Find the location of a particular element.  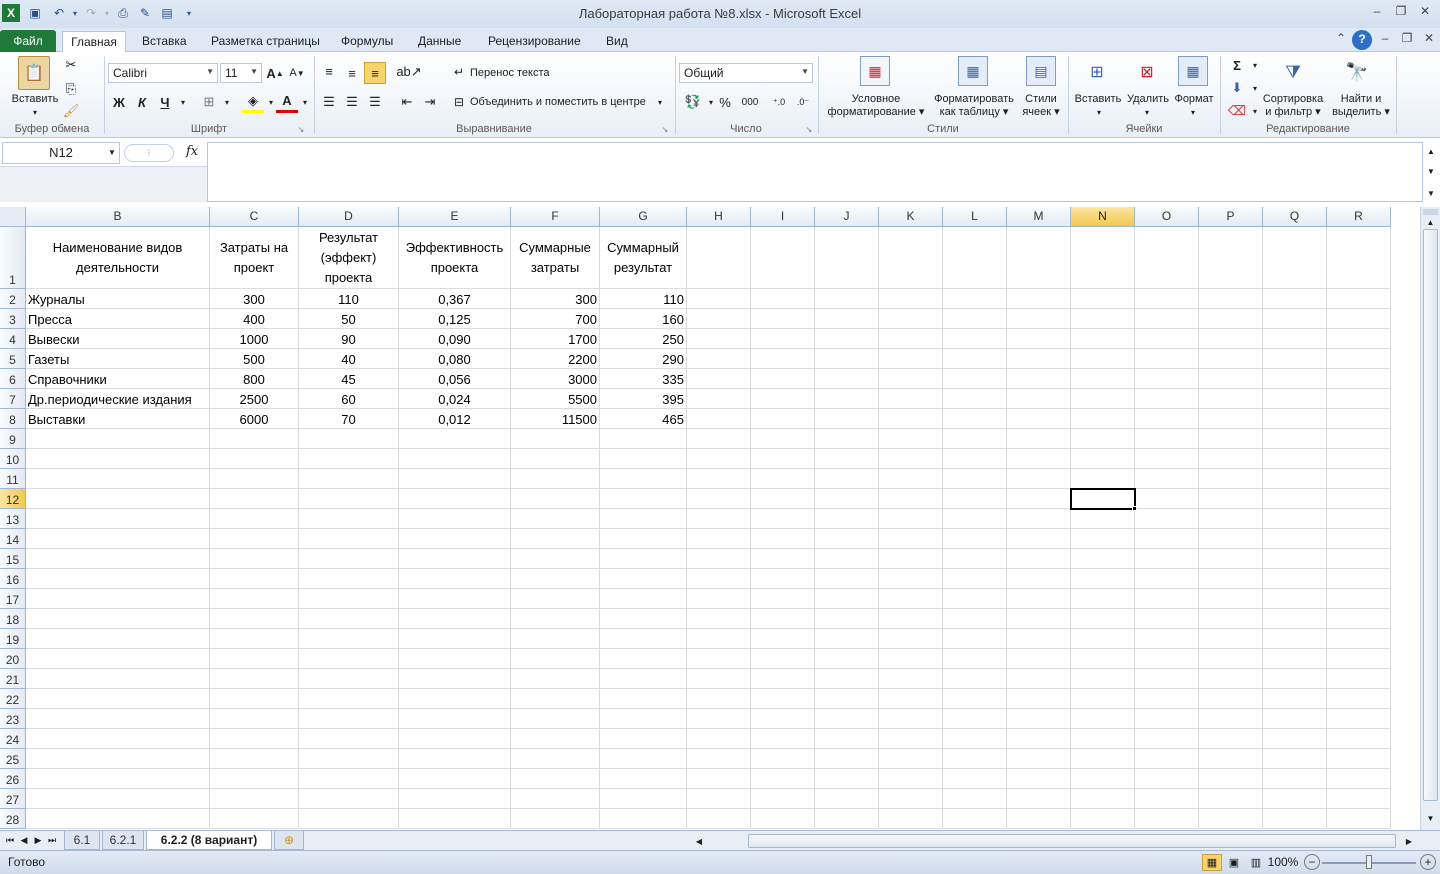

table-cell: Пресса is located at coordinates (118, 319).